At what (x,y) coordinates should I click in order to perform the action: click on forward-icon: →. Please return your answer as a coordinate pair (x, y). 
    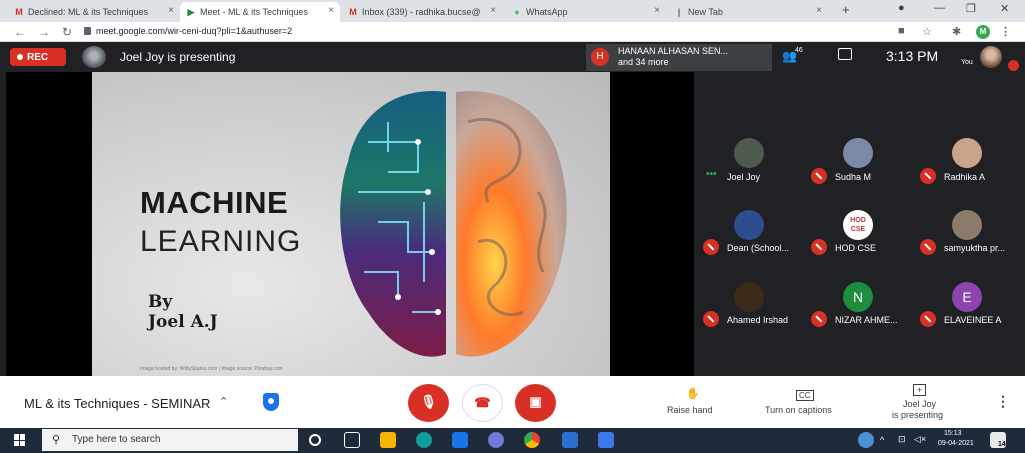
    Looking at the image, I should click on (44, 32).